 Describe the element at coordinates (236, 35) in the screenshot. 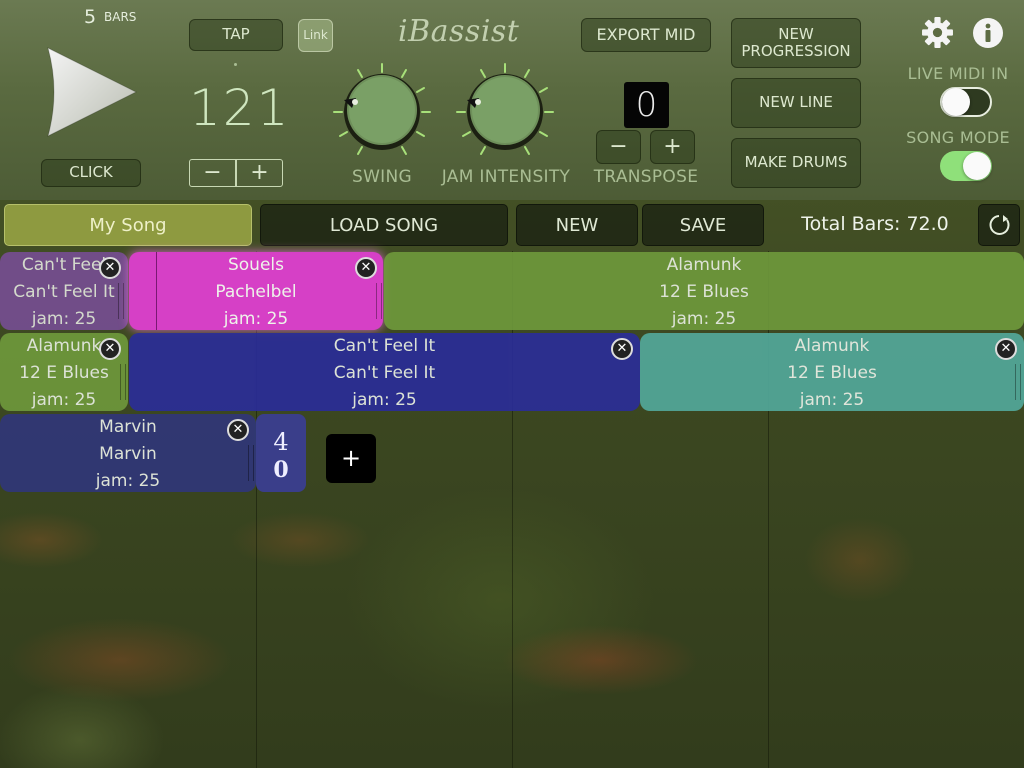

I see `tap-button: TAP` at that location.